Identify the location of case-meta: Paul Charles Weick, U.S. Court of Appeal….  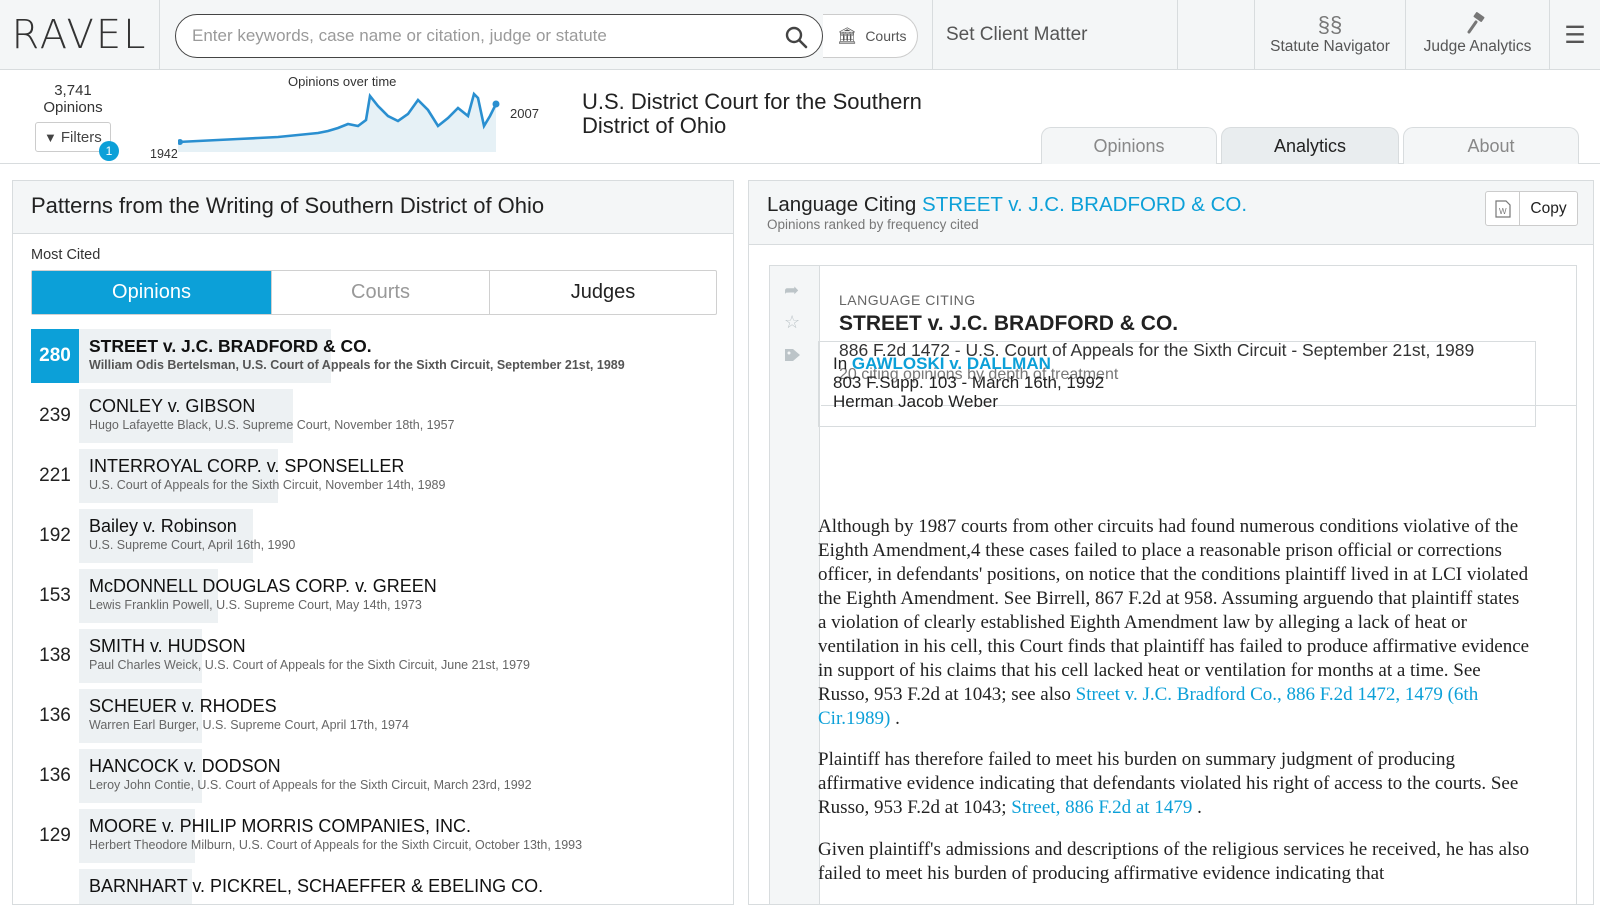
(309, 665).